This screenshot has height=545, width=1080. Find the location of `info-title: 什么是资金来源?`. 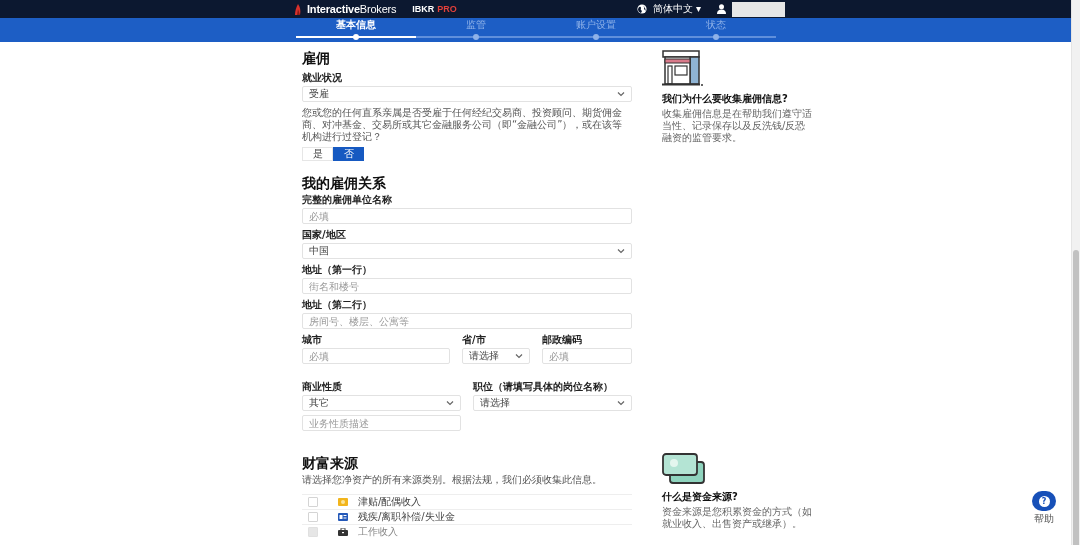

info-title: 什么是资金来源? is located at coordinates (700, 497).